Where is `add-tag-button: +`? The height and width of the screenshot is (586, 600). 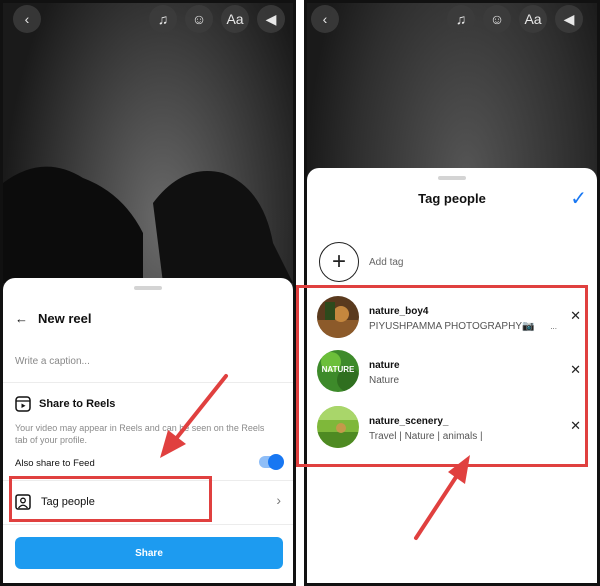
add-tag-button: + is located at coordinates (339, 262).